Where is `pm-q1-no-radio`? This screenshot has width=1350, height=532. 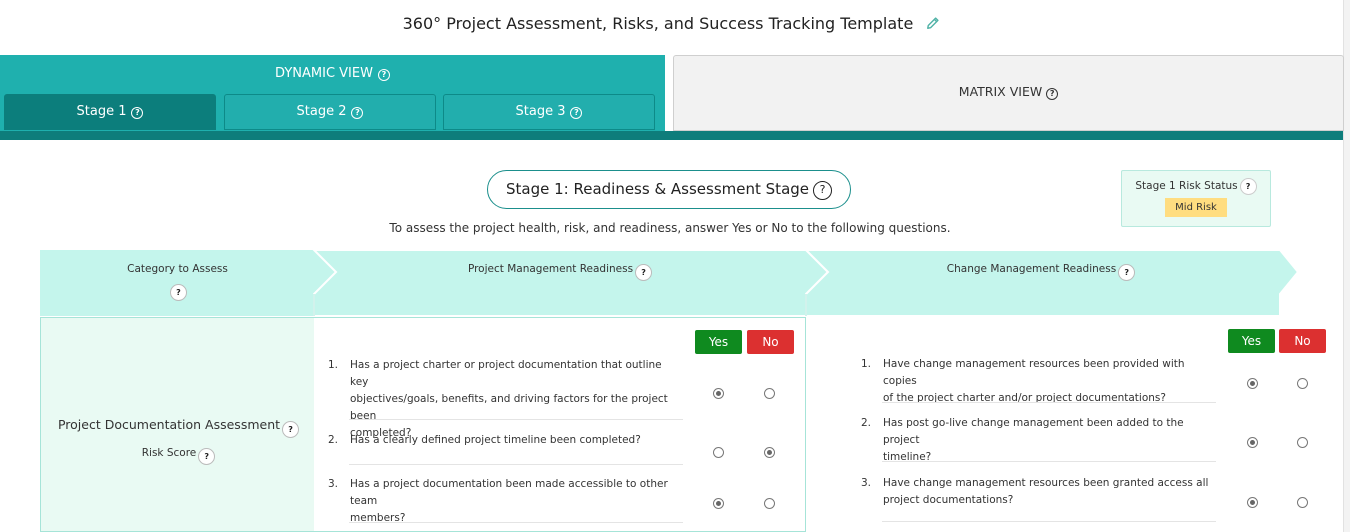 pm-q1-no-radio is located at coordinates (769, 393).